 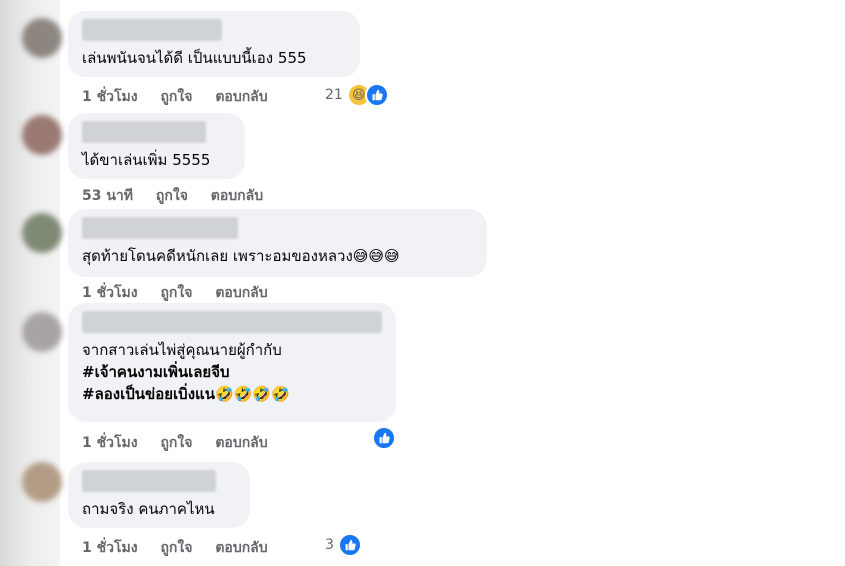 I want to click on comment-item: ถามจริง คนภาคไหน, so click(x=159, y=495).